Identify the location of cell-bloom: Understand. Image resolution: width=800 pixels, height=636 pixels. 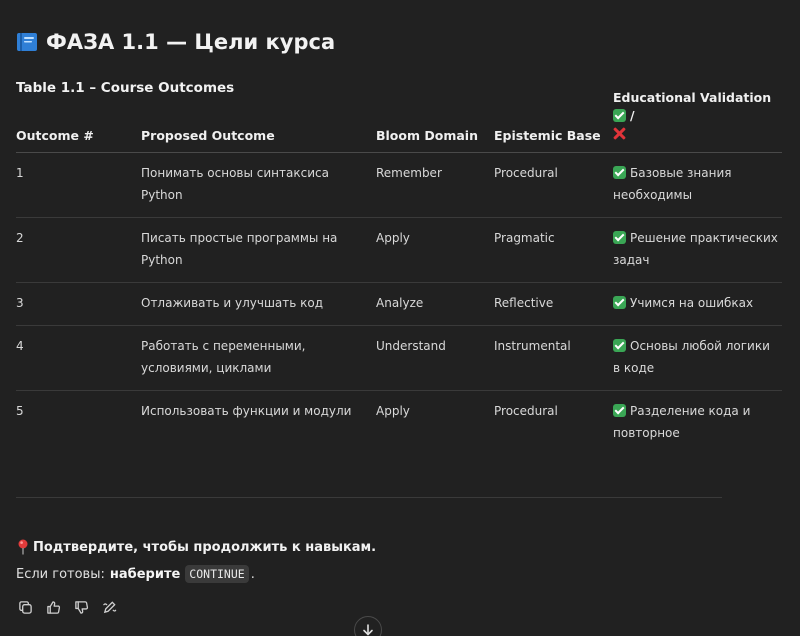
(411, 346).